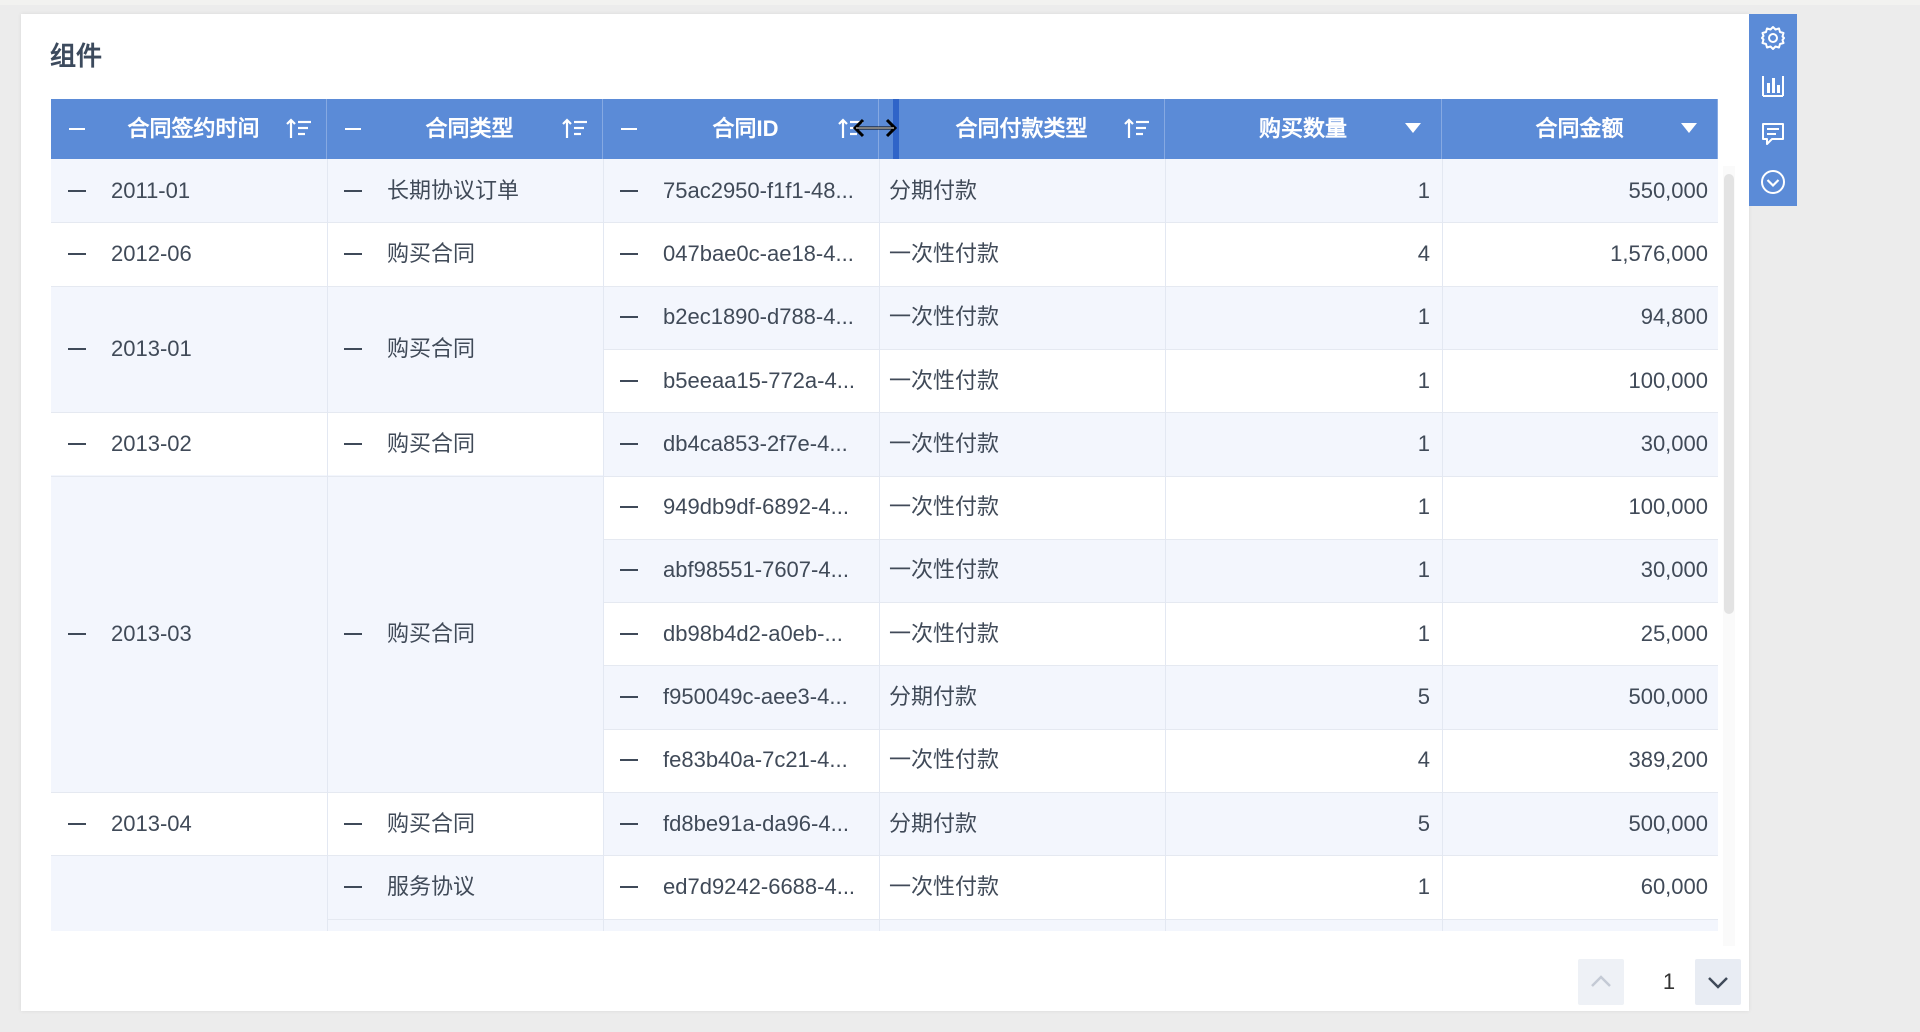  I want to click on vertical-scrollbar-thumb, so click(1729, 394).